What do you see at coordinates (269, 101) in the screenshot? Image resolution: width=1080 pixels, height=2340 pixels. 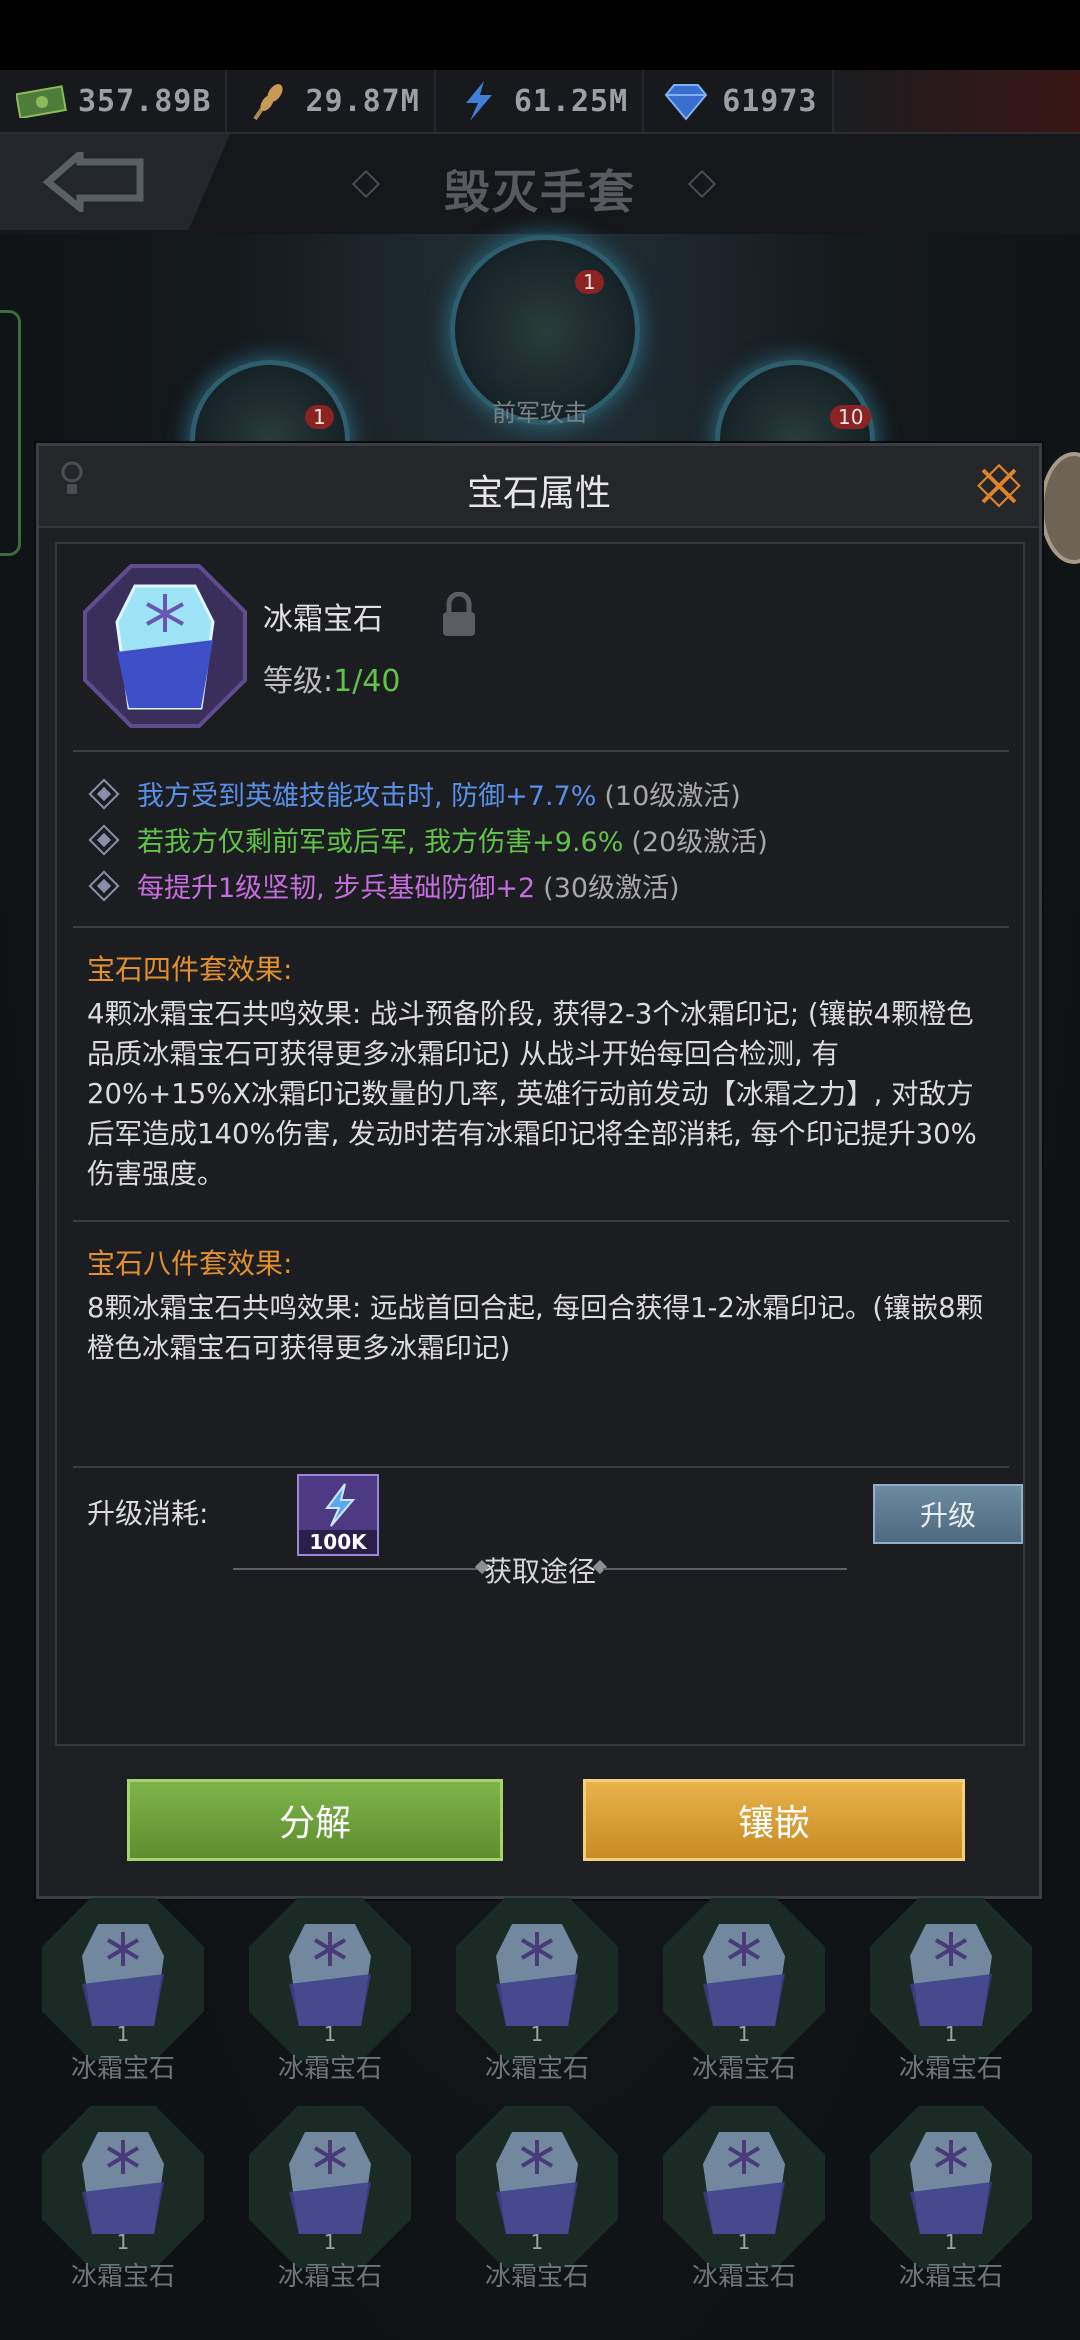 I see `wheat-icon` at bounding box center [269, 101].